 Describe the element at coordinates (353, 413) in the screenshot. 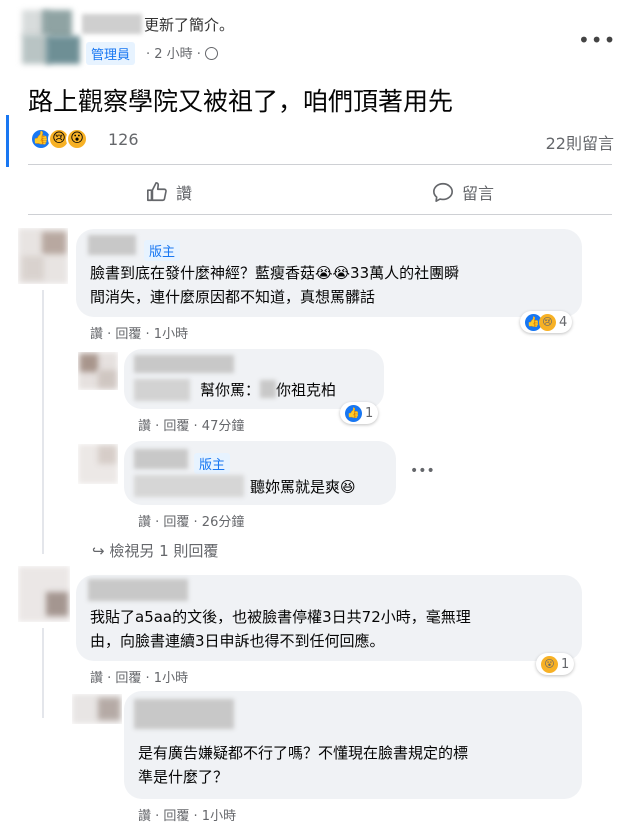

I see `like-reaction-icon: 👍` at that location.